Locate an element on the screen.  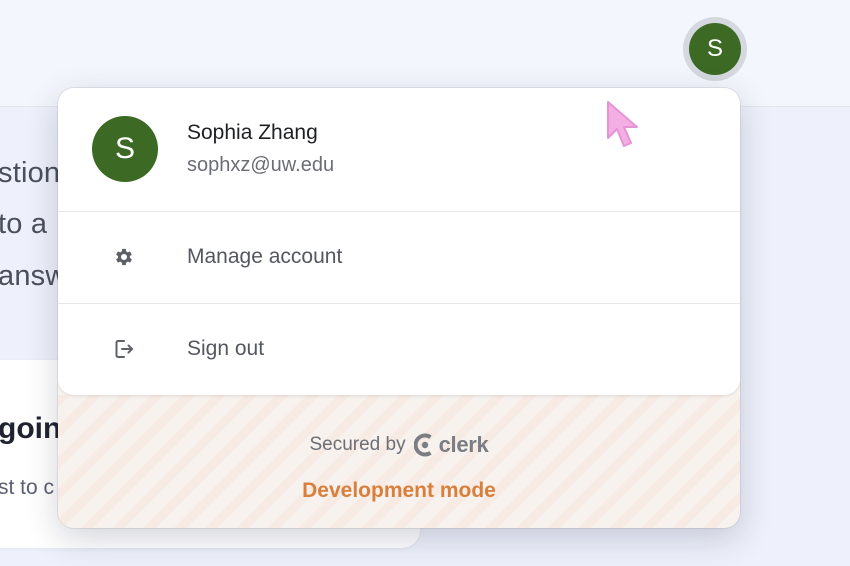
sign-out-label: Sign out is located at coordinates (226, 348).